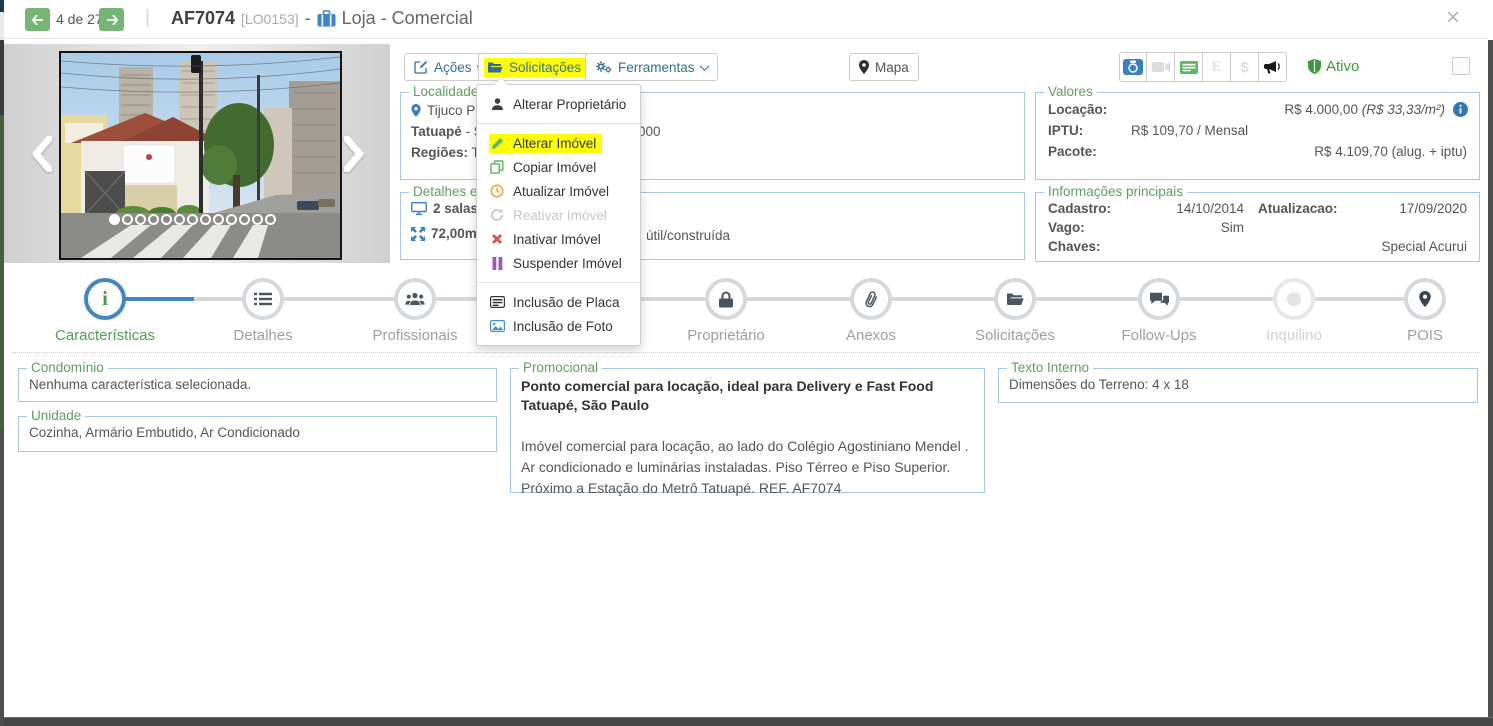 Image resolution: width=1493 pixels, height=726 pixels. Describe the element at coordinates (56, 415) in the screenshot. I see `unidade-legend: Unidade` at that location.